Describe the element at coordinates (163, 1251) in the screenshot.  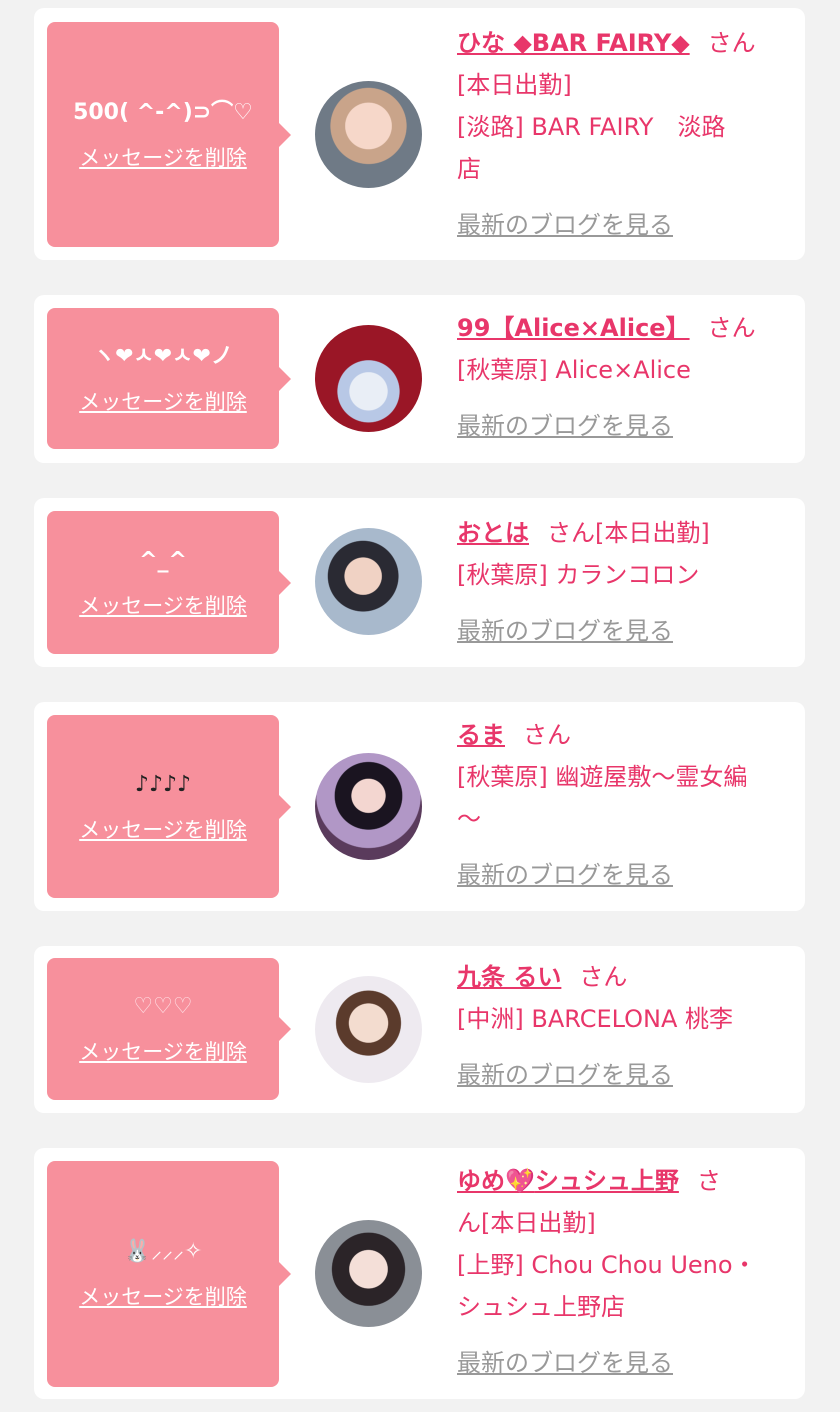
I see `message-text: 🐰⸝⸝⸝✧` at that location.